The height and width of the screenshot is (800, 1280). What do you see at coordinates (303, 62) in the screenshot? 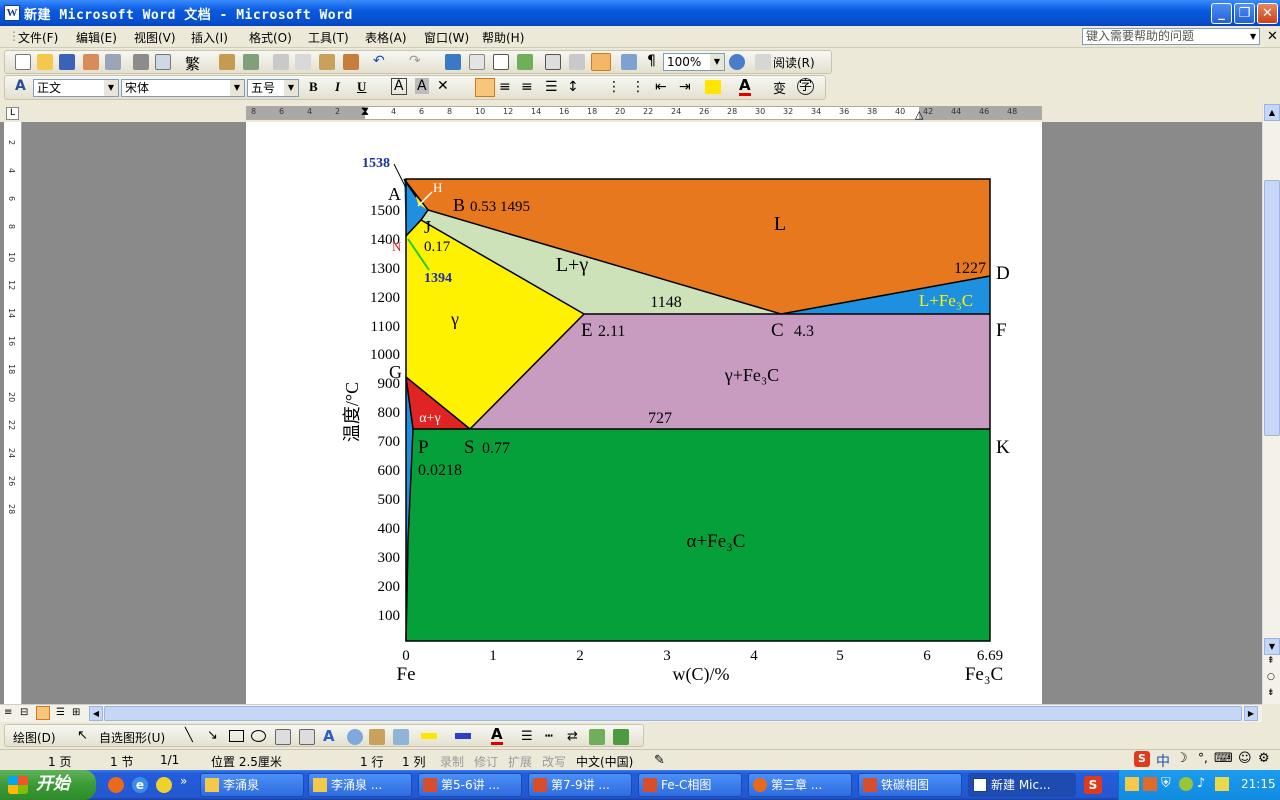
I see `copy-icon` at bounding box center [303, 62].